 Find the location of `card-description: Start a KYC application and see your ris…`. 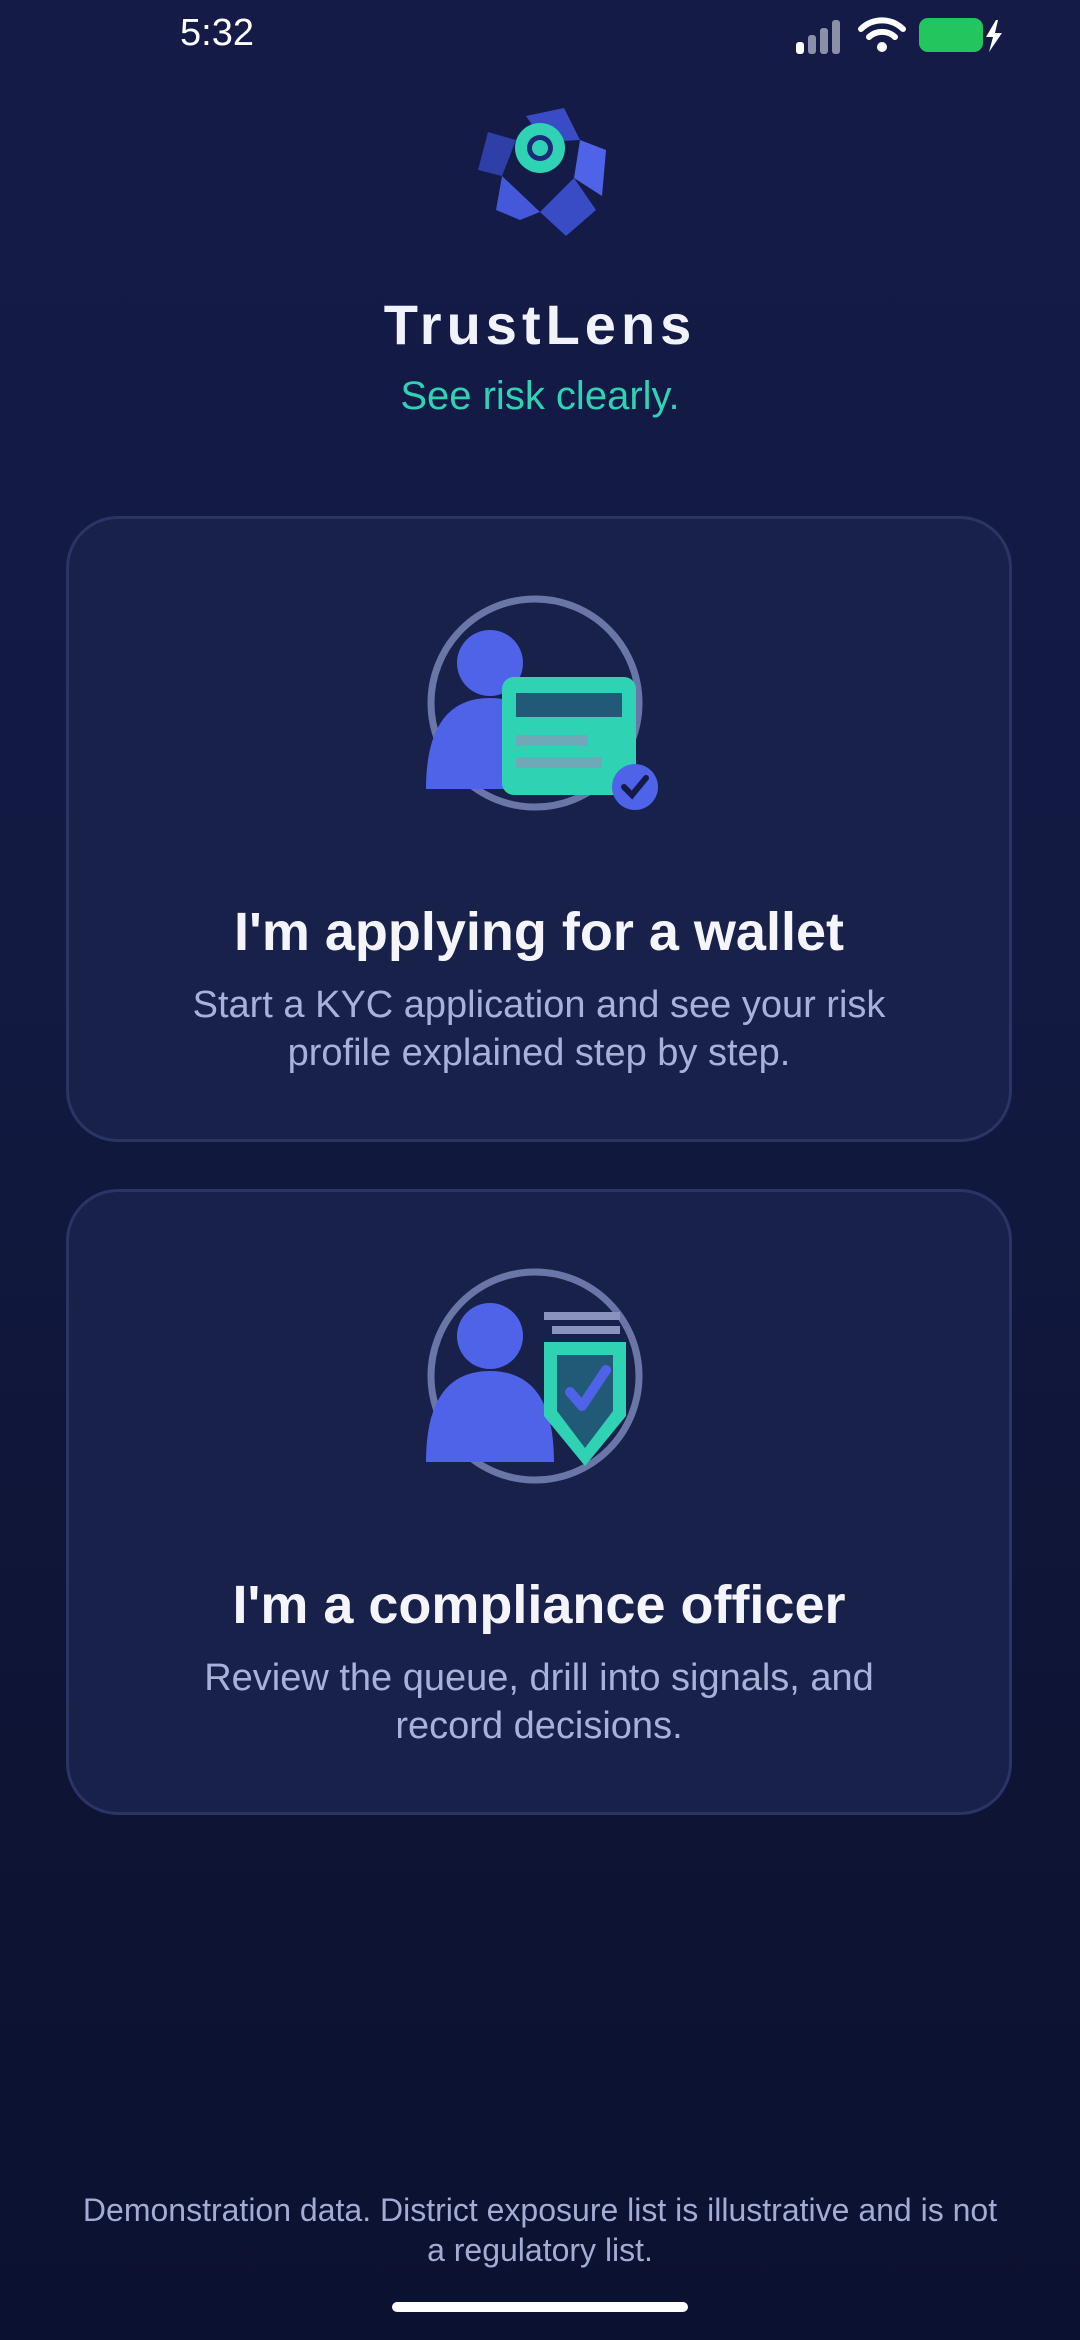

card-description: Start a KYC application and see your ris… is located at coordinates (539, 1029).